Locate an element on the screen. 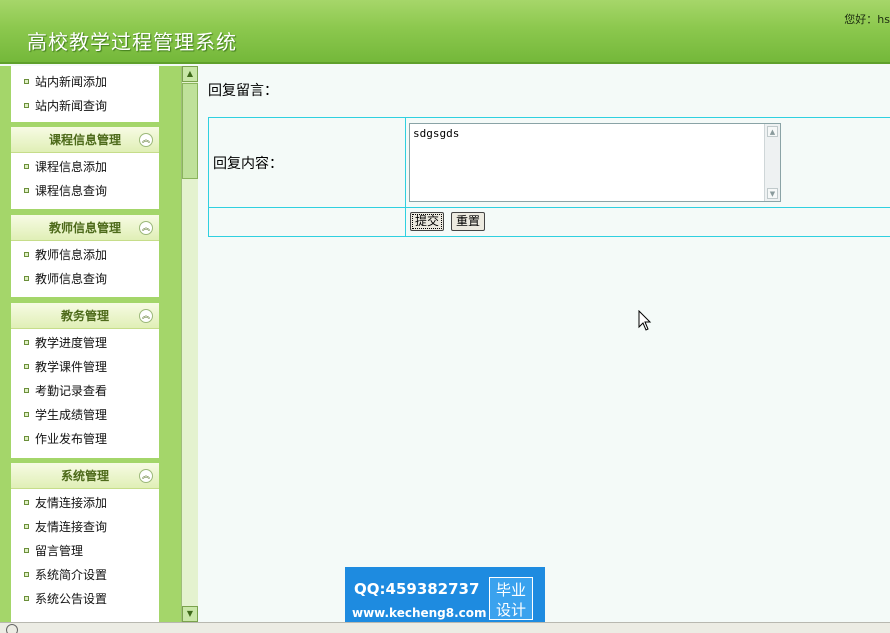 This screenshot has width=890, height=633. button-cell: 提交 重置 is located at coordinates (647, 222).